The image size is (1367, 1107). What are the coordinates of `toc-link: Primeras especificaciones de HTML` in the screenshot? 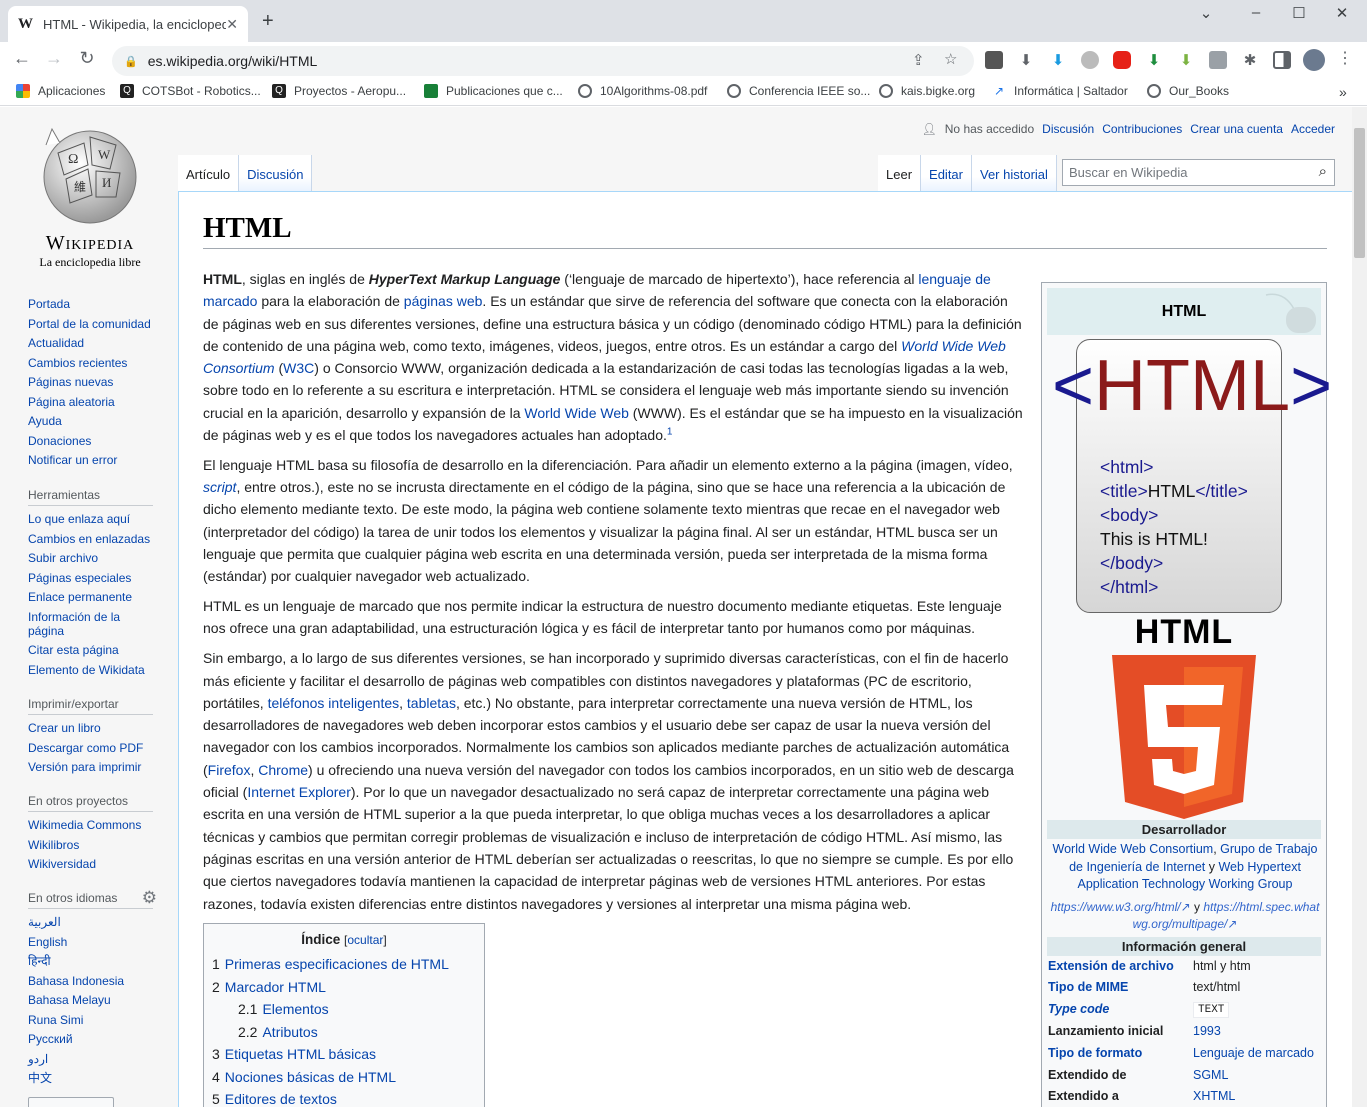 It's located at (337, 964).